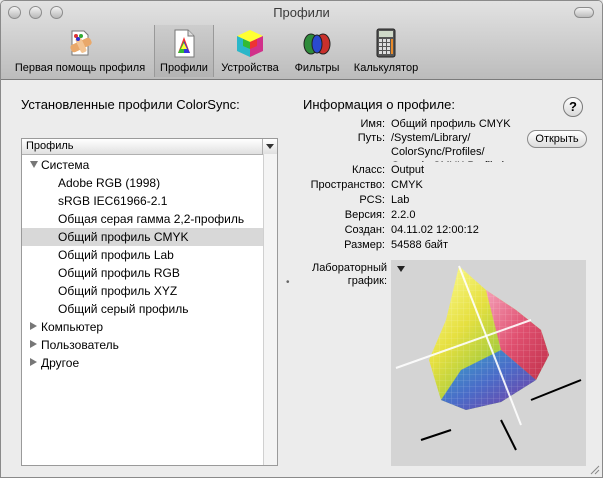 The image size is (603, 478). What do you see at coordinates (288, 282) in the screenshot?
I see `splitter-handle: •` at bounding box center [288, 282].